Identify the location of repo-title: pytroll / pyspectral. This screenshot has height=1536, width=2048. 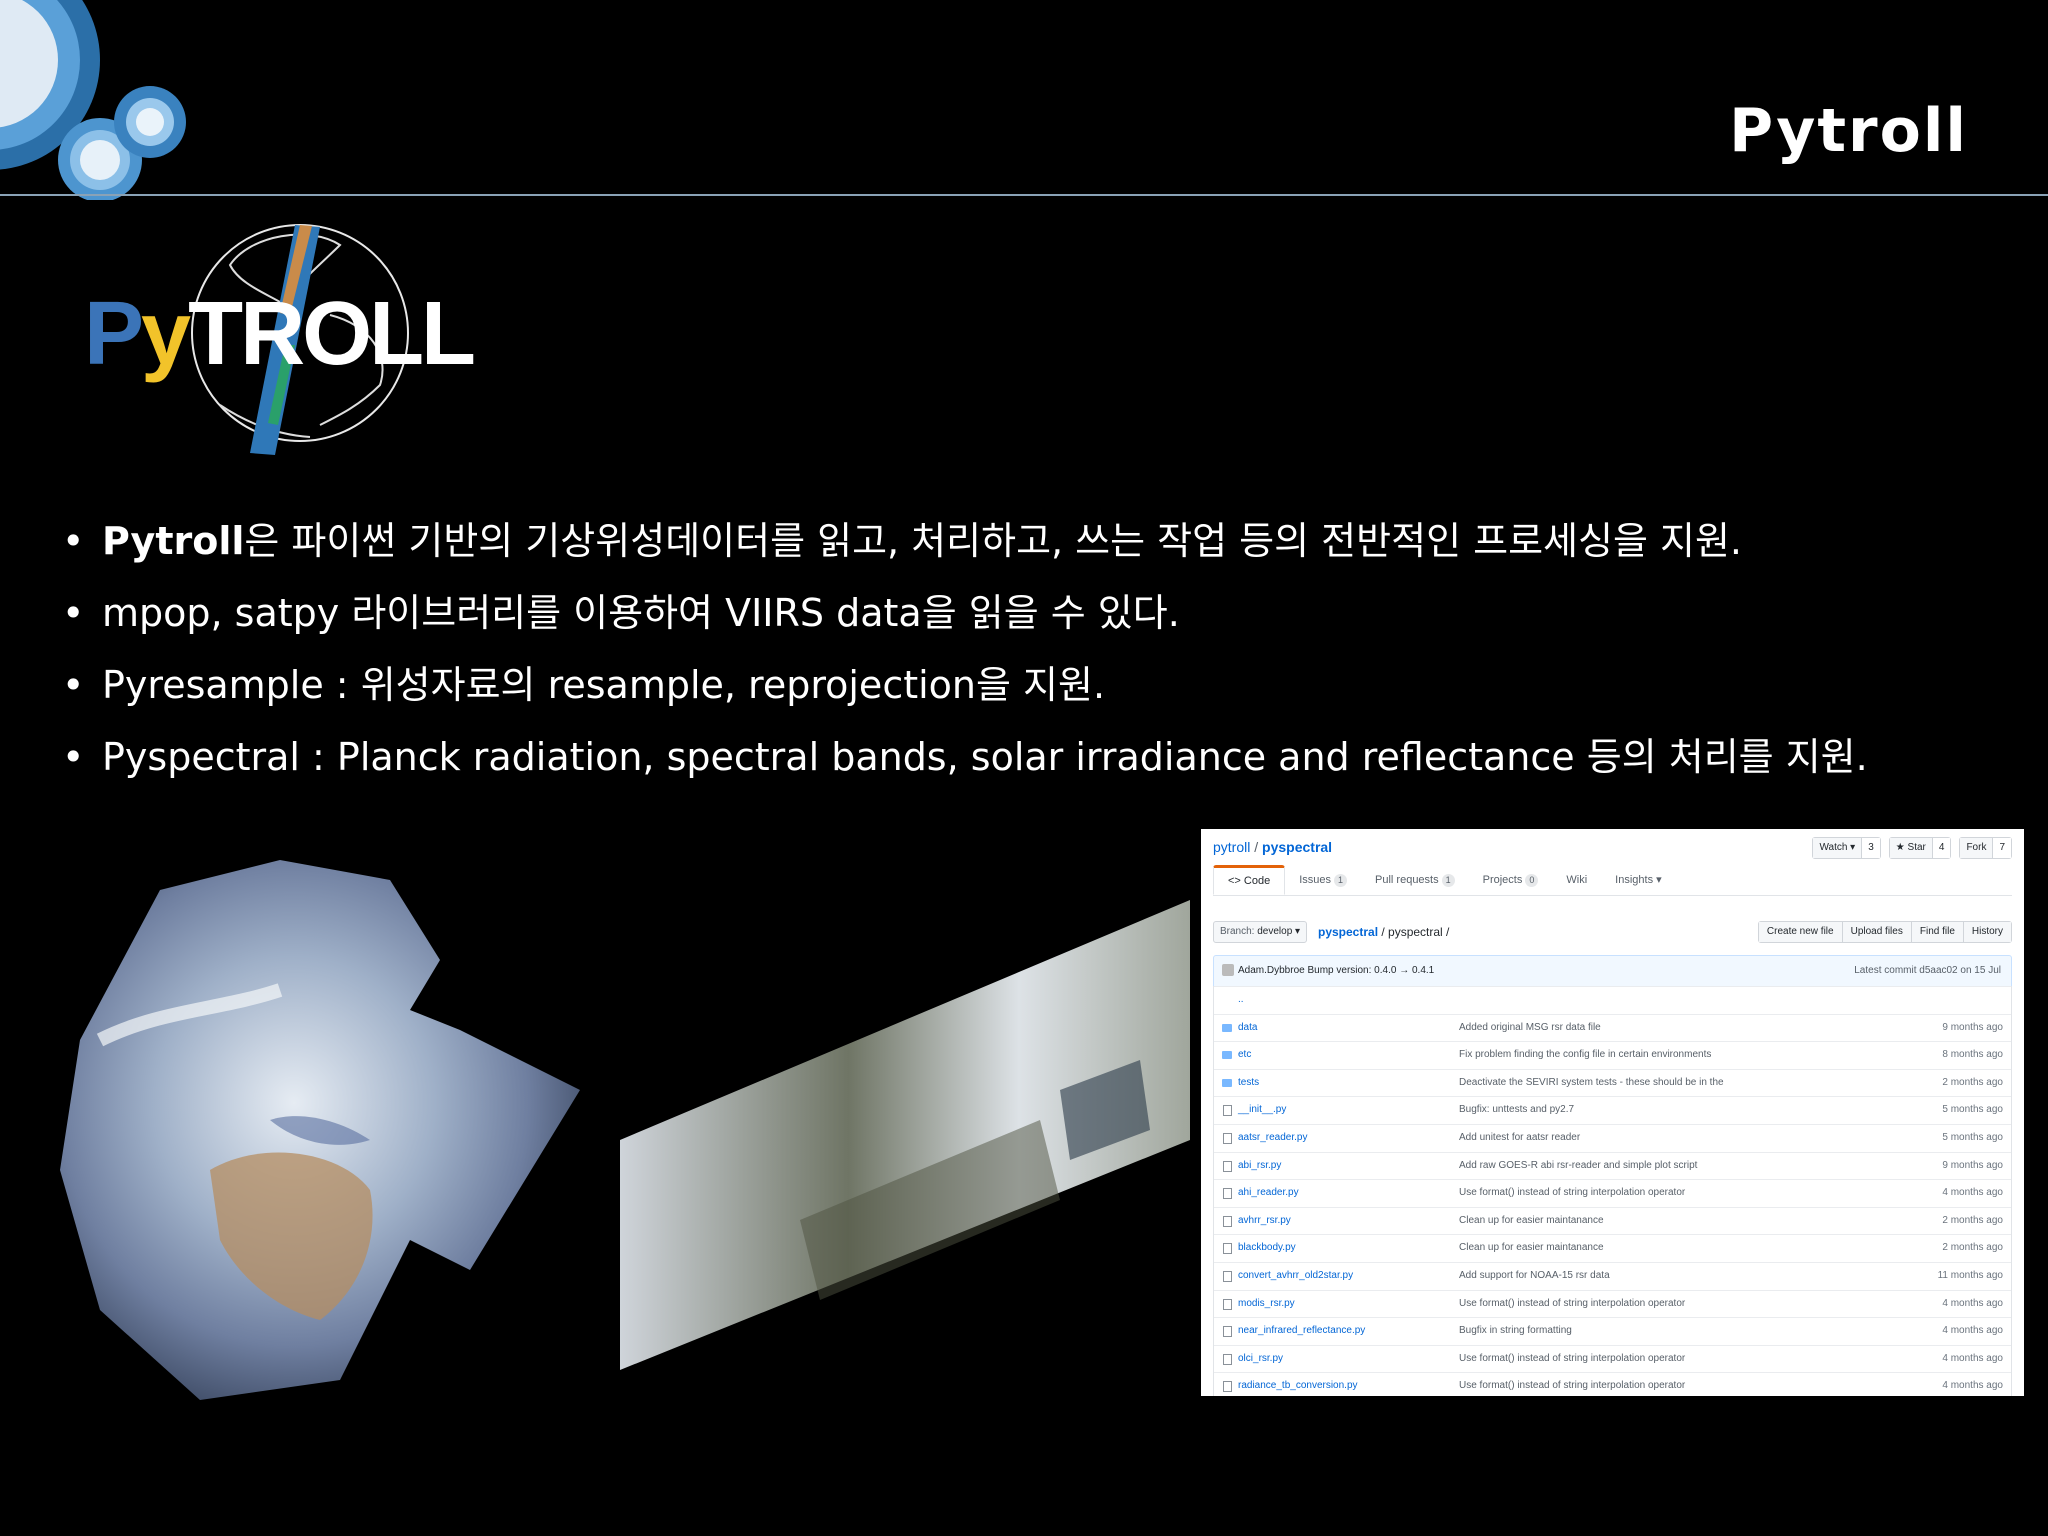
(1273, 847).